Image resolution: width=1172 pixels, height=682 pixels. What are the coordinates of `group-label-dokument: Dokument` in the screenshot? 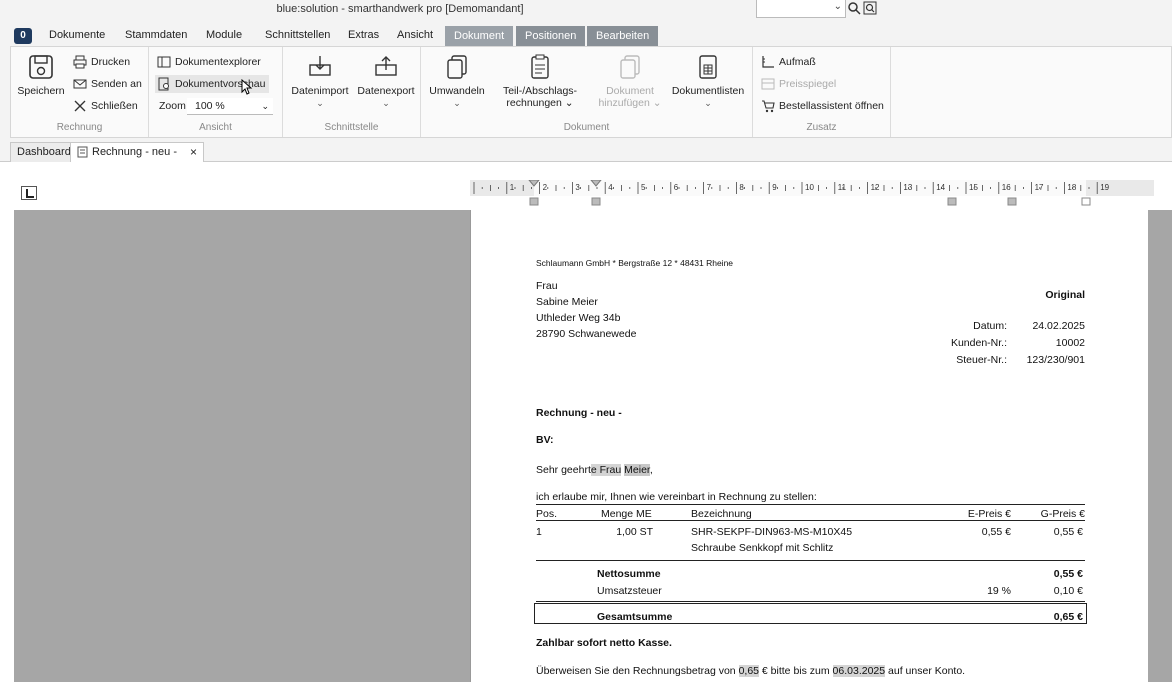 It's located at (586, 127).